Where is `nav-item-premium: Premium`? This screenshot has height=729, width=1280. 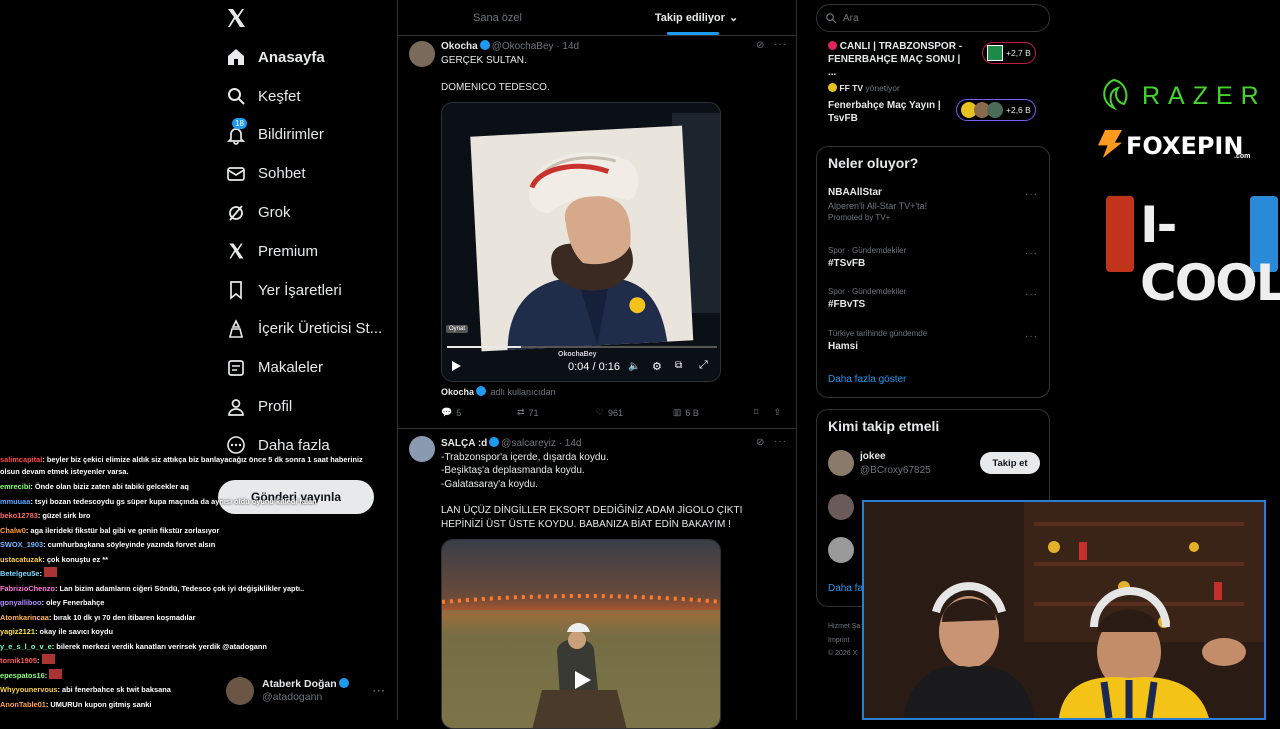 nav-item-premium: Premium is located at coordinates (307, 251).